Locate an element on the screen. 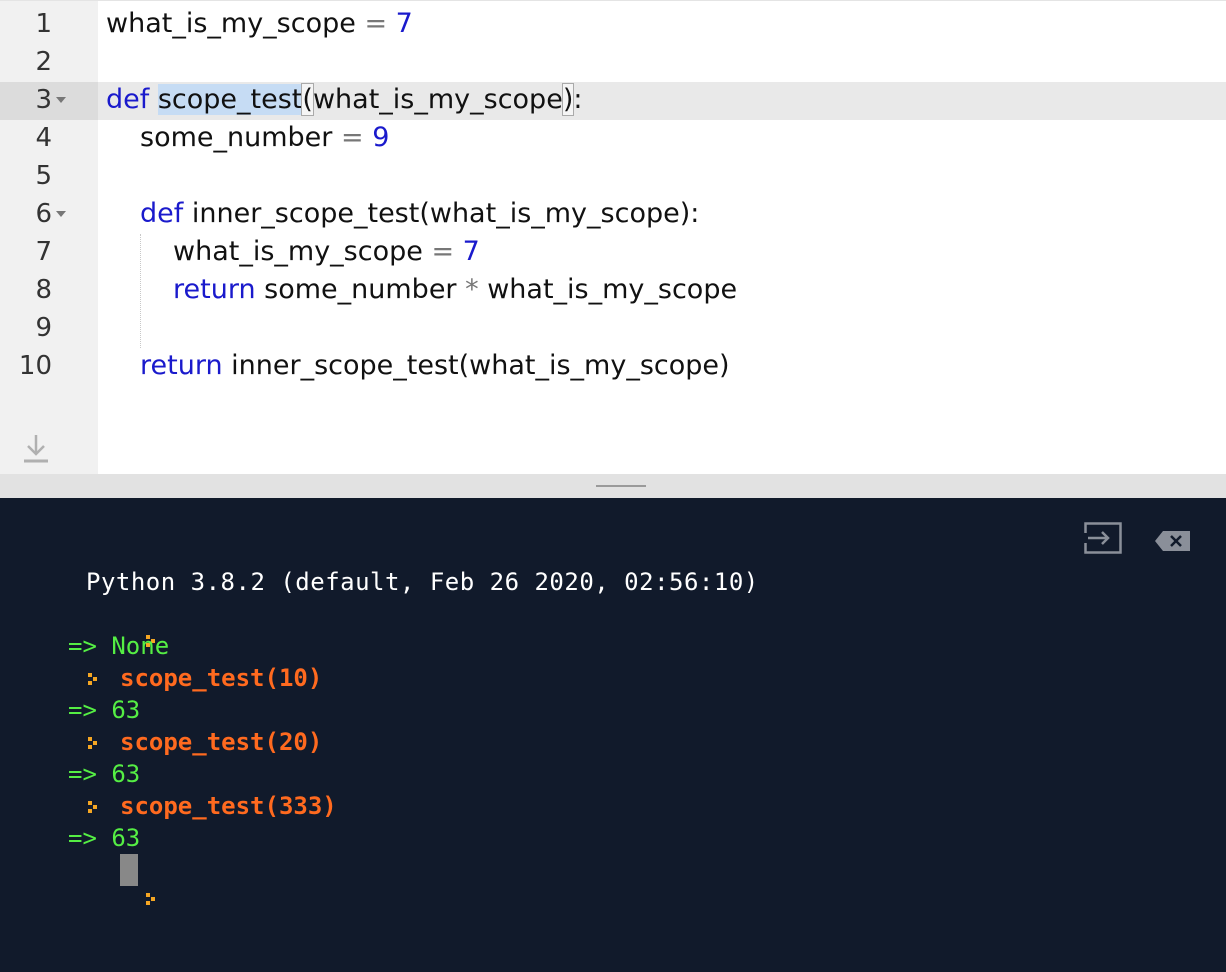 The width and height of the screenshot is (1226, 972). line-number-text: 7 is located at coordinates (43, 252).